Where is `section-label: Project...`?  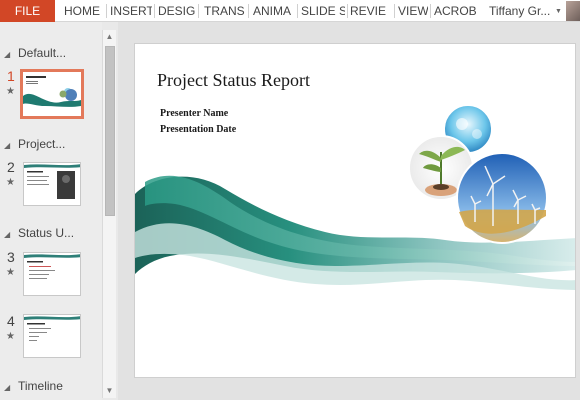 section-label: Project... is located at coordinates (42, 144).